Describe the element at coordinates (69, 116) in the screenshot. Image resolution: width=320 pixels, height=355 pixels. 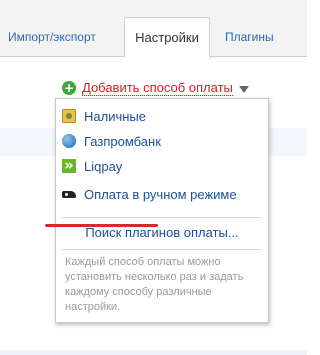
I see `cash-icon` at that location.